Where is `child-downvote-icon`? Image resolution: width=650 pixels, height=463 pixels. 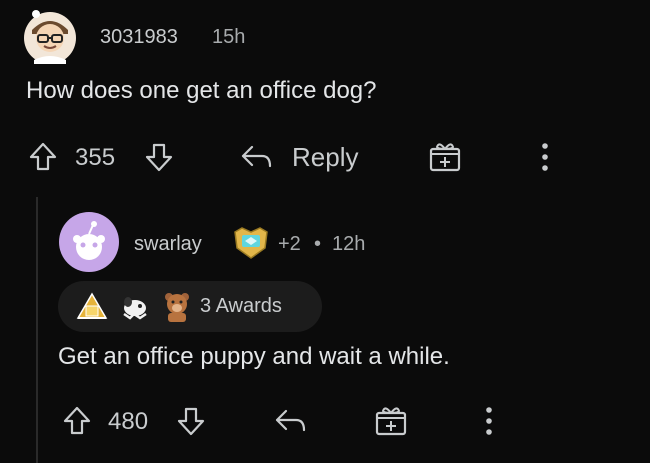 child-downvote-icon is located at coordinates (191, 421).